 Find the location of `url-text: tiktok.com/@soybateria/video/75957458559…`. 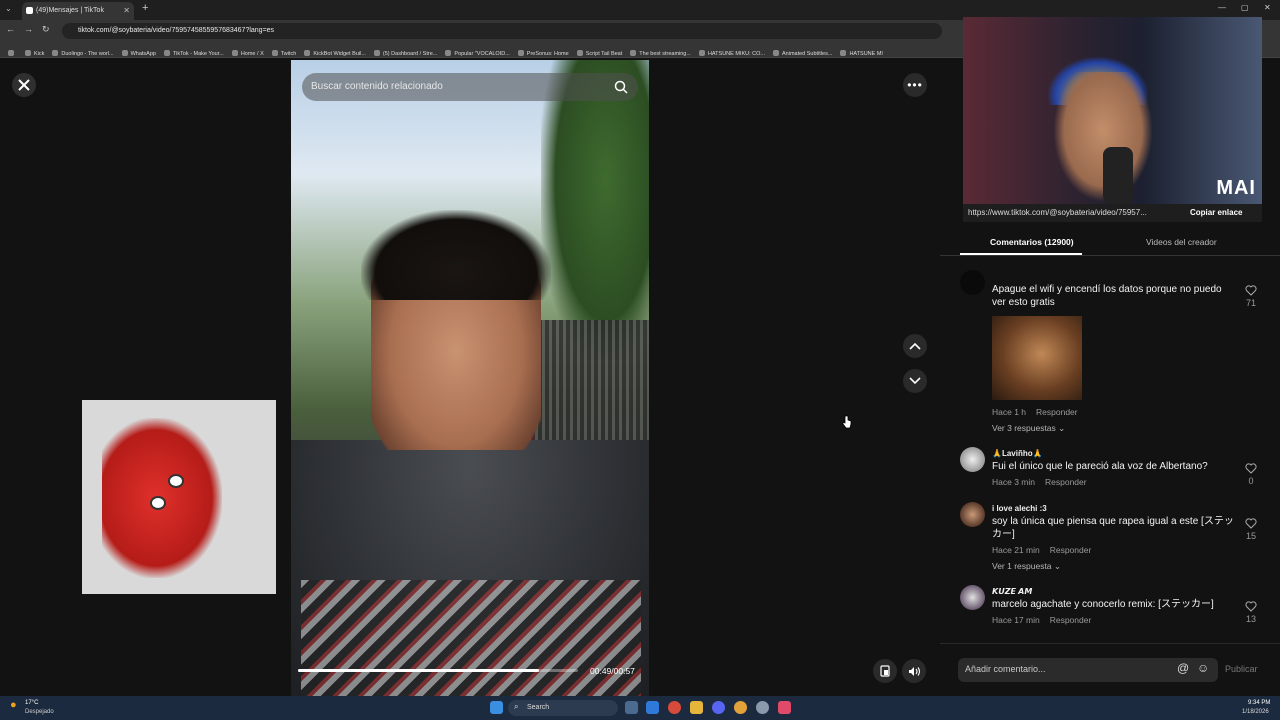

url-text: tiktok.com/@soybateria/video/75957458559… is located at coordinates (176, 30).